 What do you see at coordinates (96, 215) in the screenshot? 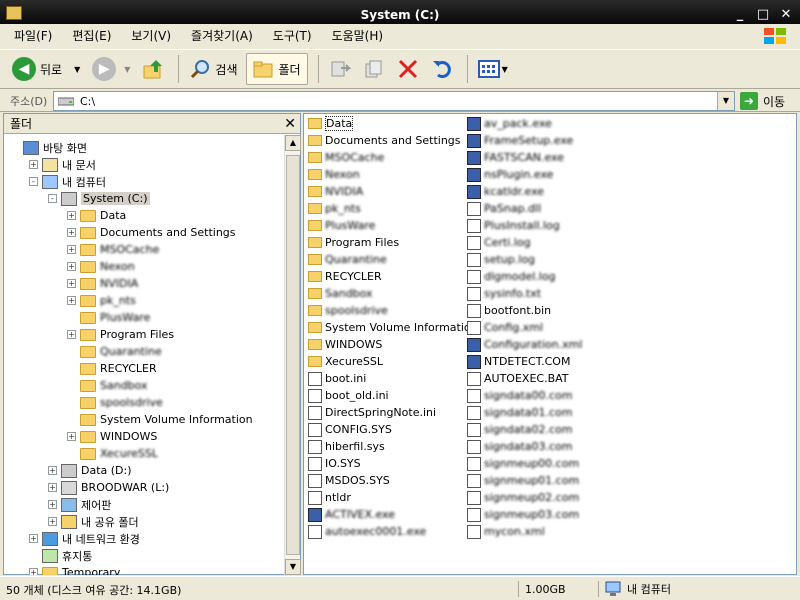
I see `tree-item: + Data` at bounding box center [96, 215].